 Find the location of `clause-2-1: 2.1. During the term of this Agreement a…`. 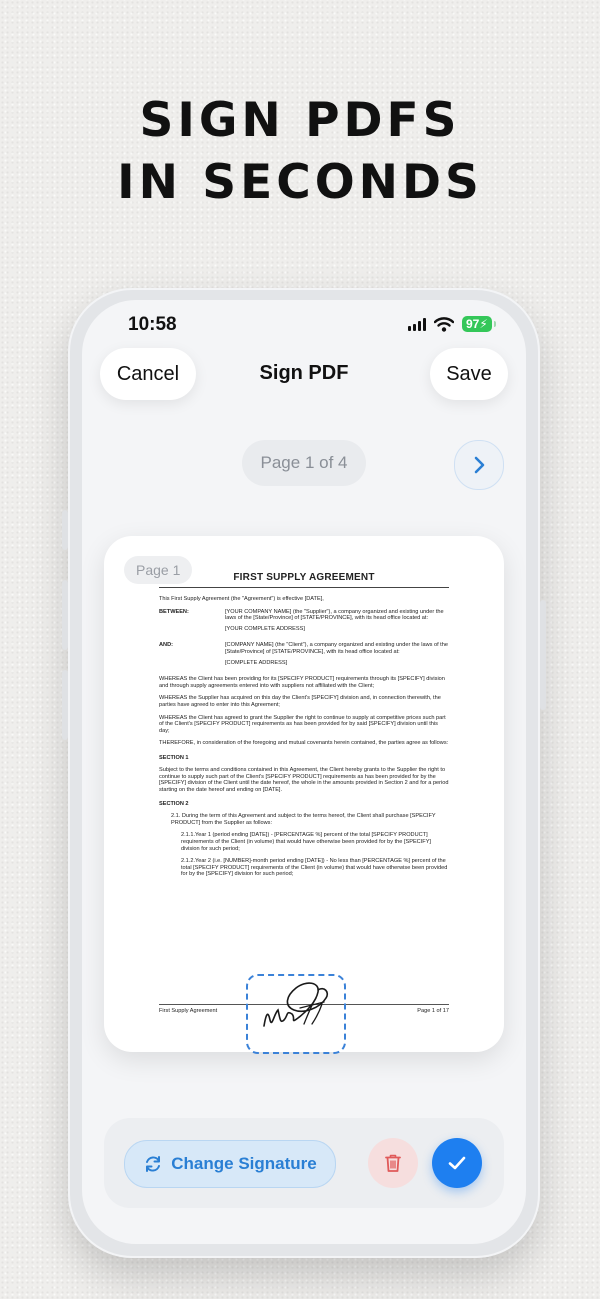

clause-2-1: 2.1. During the term of this Agreement a… is located at coordinates (303, 819).